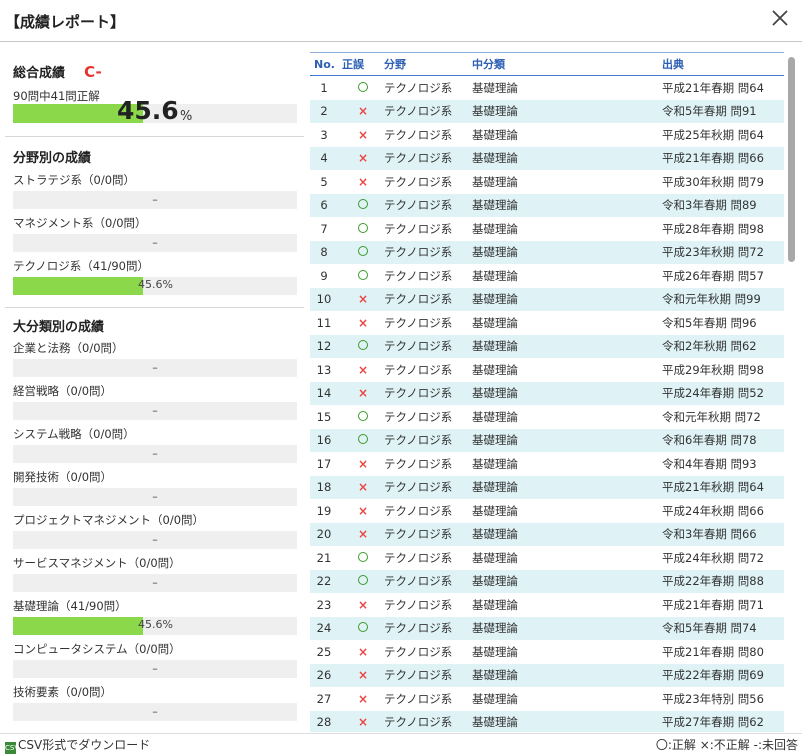  I want to click on score-item-label: プロジェクトマネジメント（0/0問）, so click(109, 520).